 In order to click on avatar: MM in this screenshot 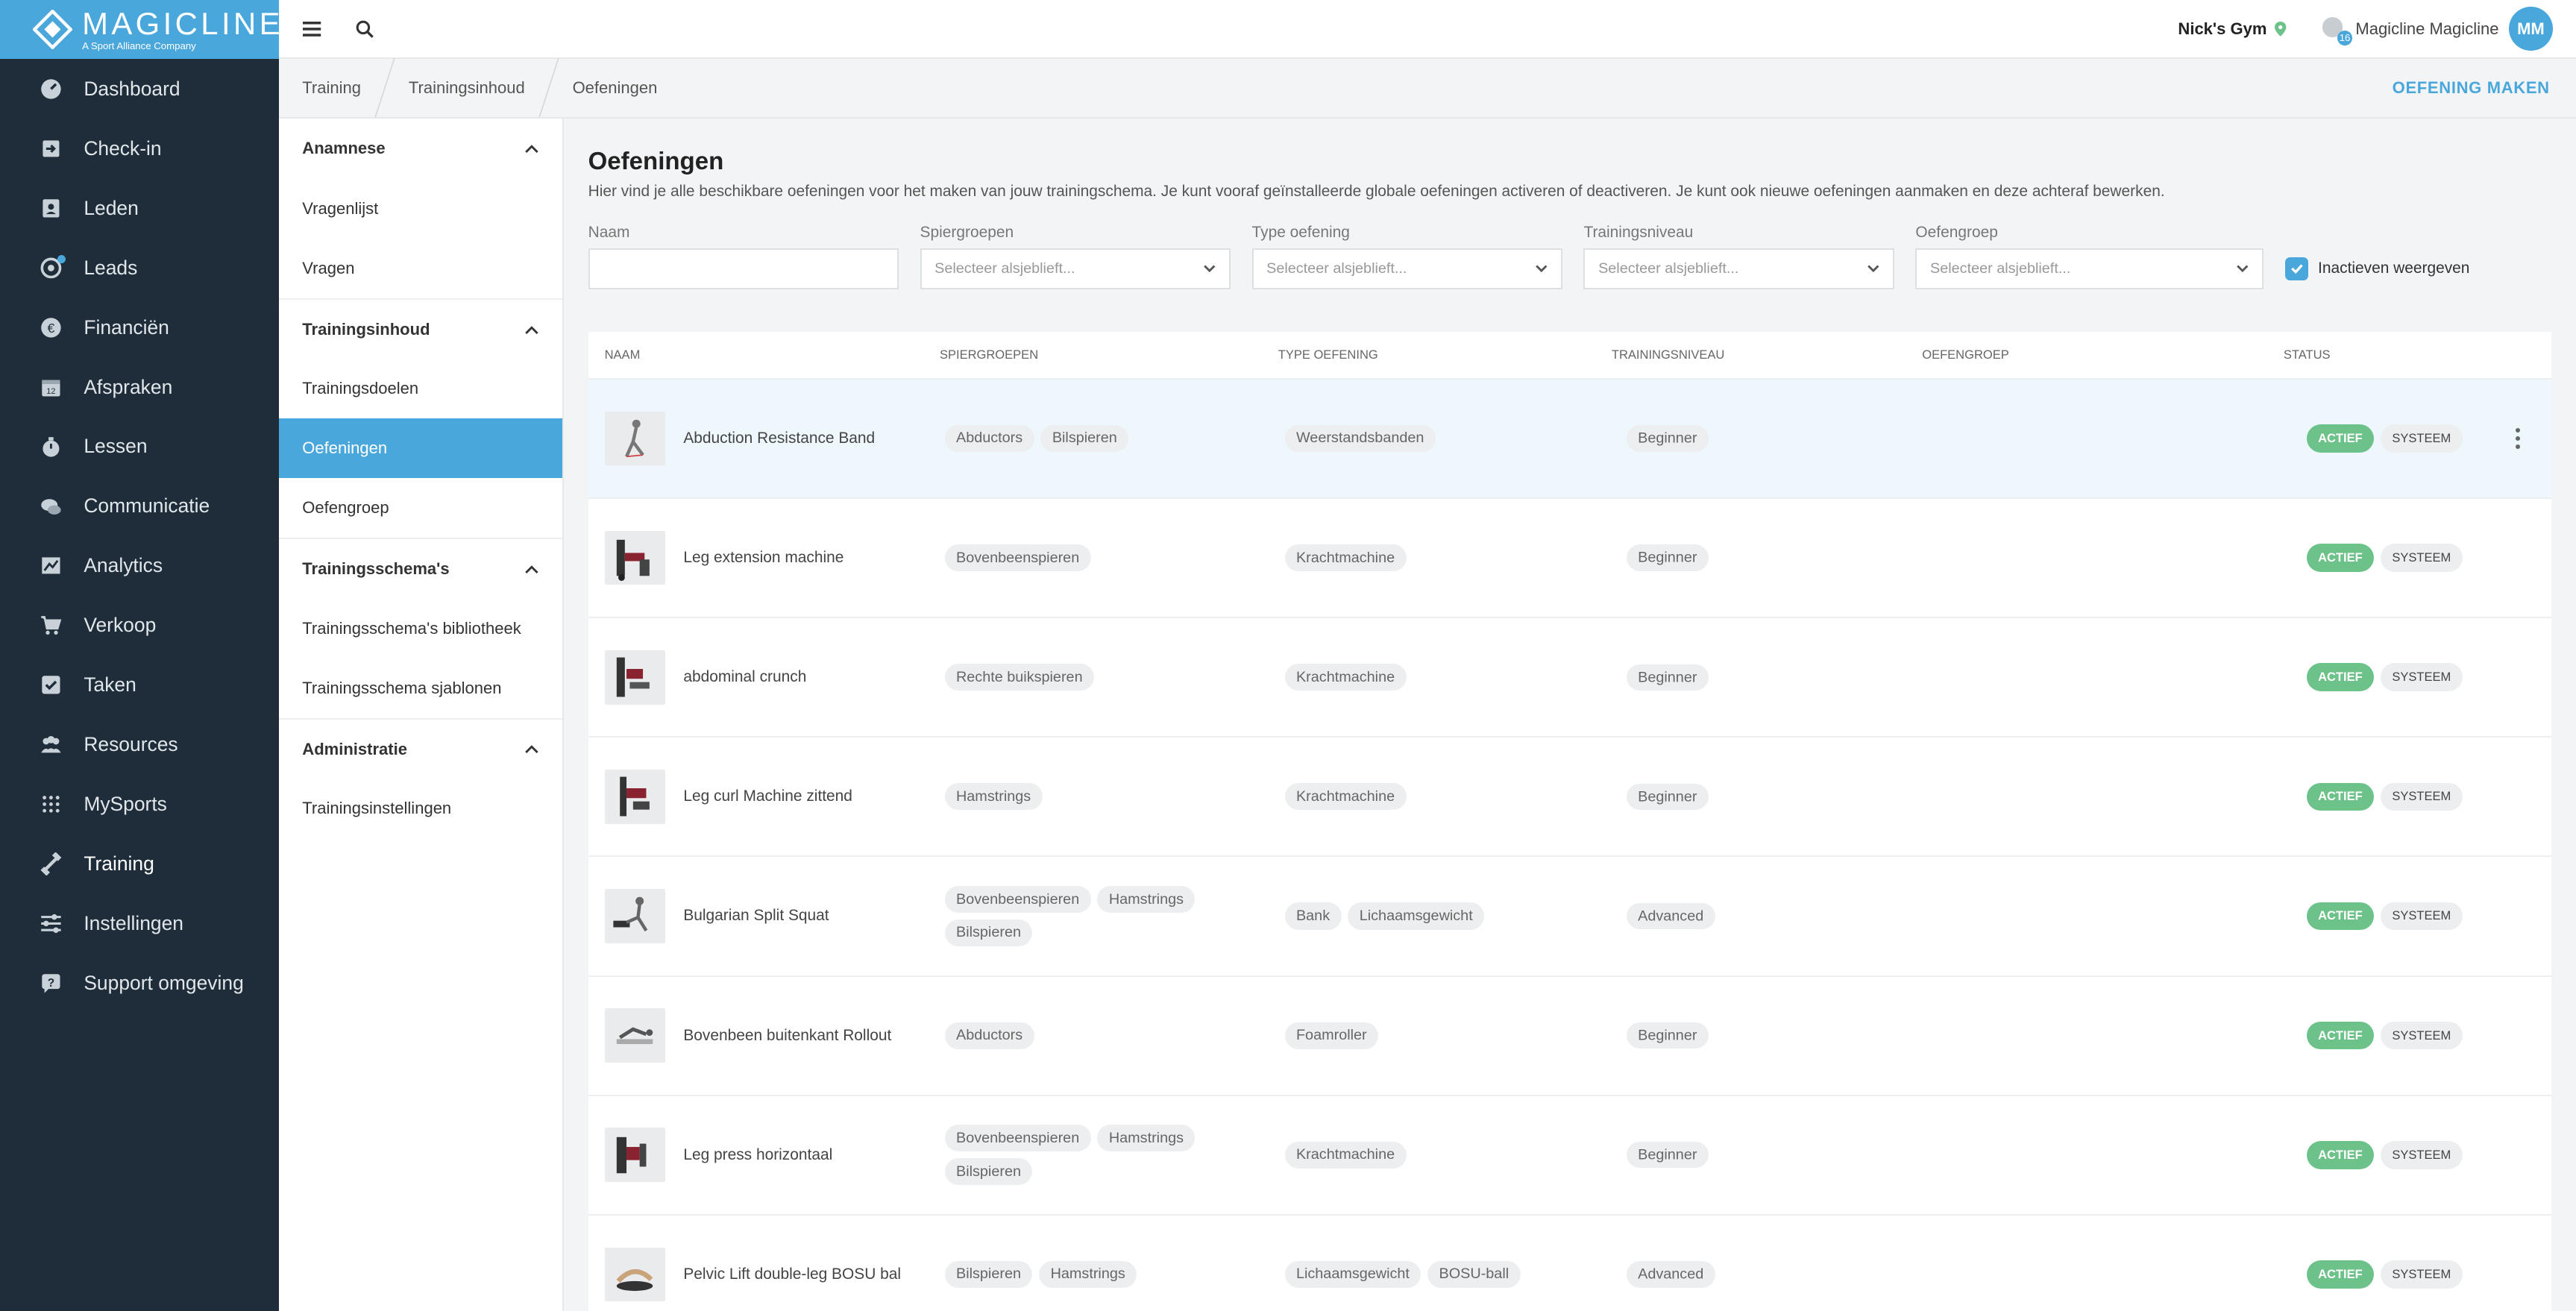, I will do `click(2531, 28)`.